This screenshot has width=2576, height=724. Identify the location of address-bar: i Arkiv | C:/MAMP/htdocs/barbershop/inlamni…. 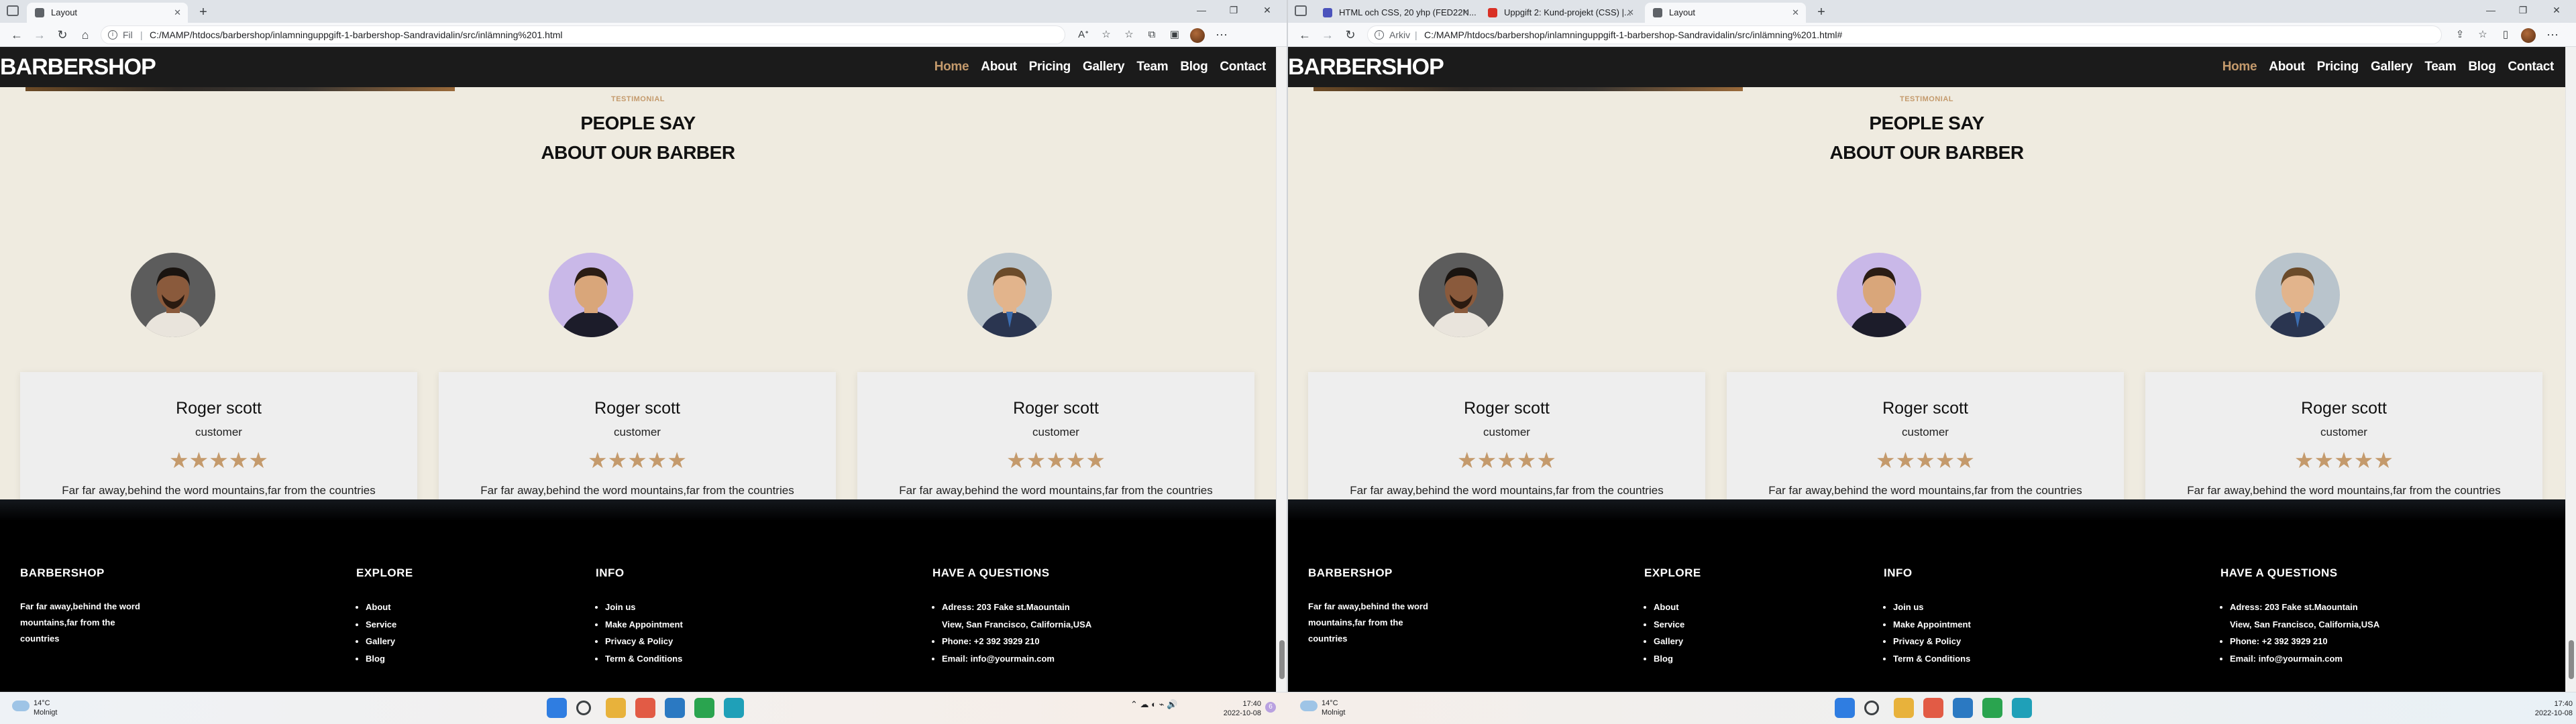
(1904, 34).